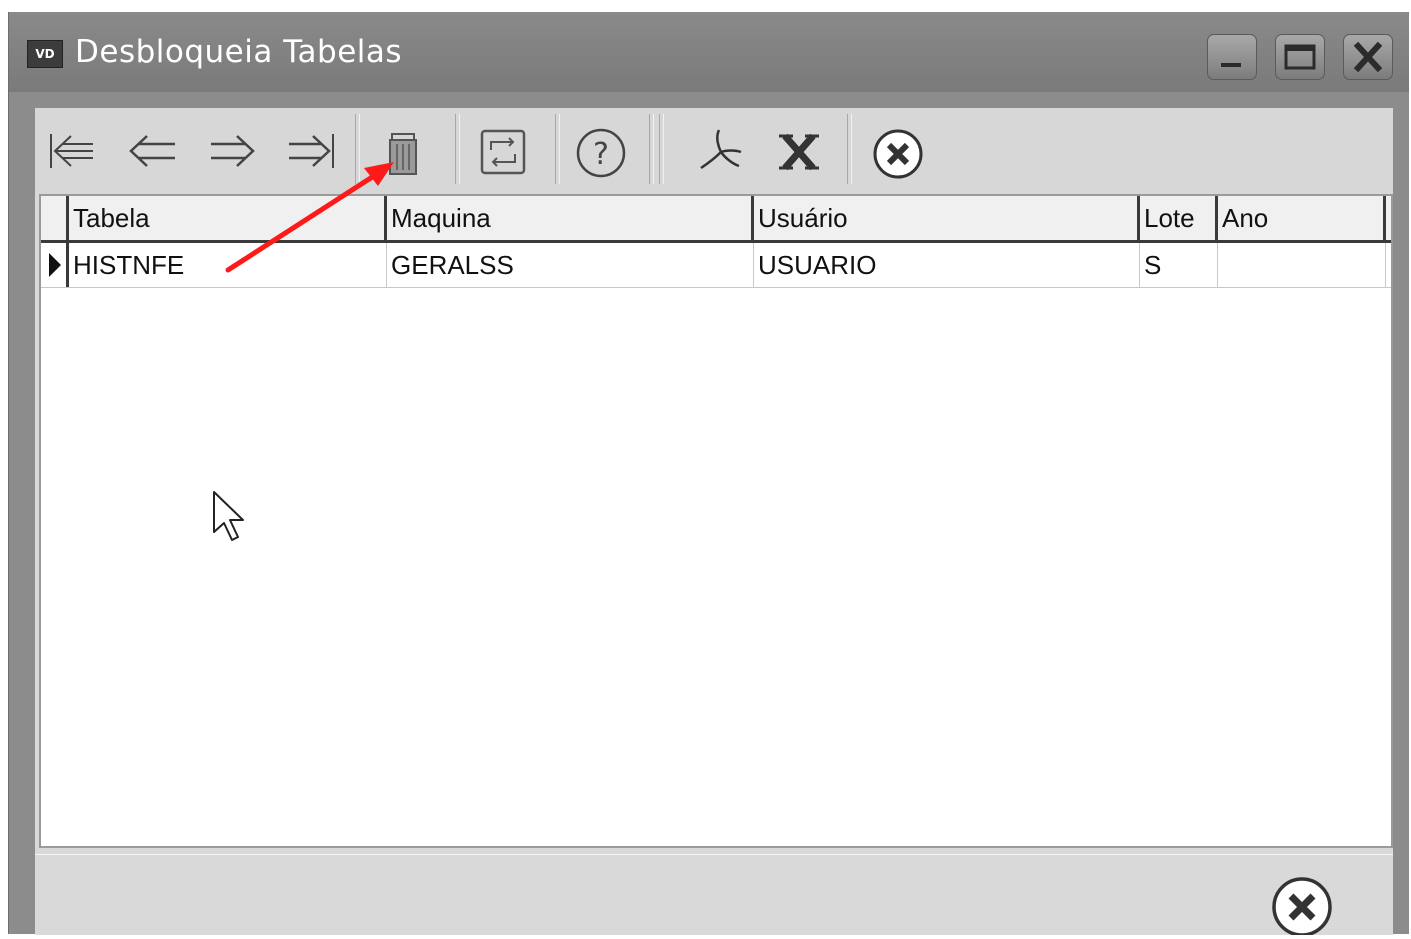 The height and width of the screenshot is (939, 1411). Describe the element at coordinates (1232, 57) in the screenshot. I see `minimize-button` at that location.